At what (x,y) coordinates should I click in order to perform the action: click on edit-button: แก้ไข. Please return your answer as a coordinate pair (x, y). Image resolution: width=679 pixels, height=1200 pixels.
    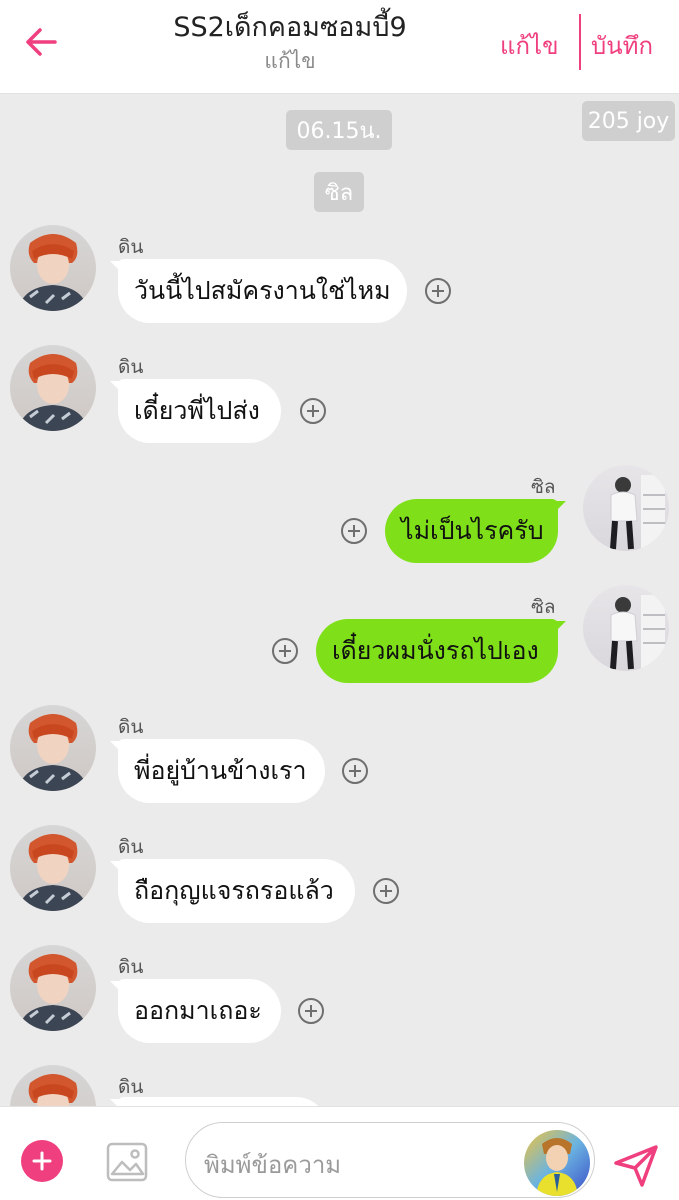
    Looking at the image, I should click on (529, 45).